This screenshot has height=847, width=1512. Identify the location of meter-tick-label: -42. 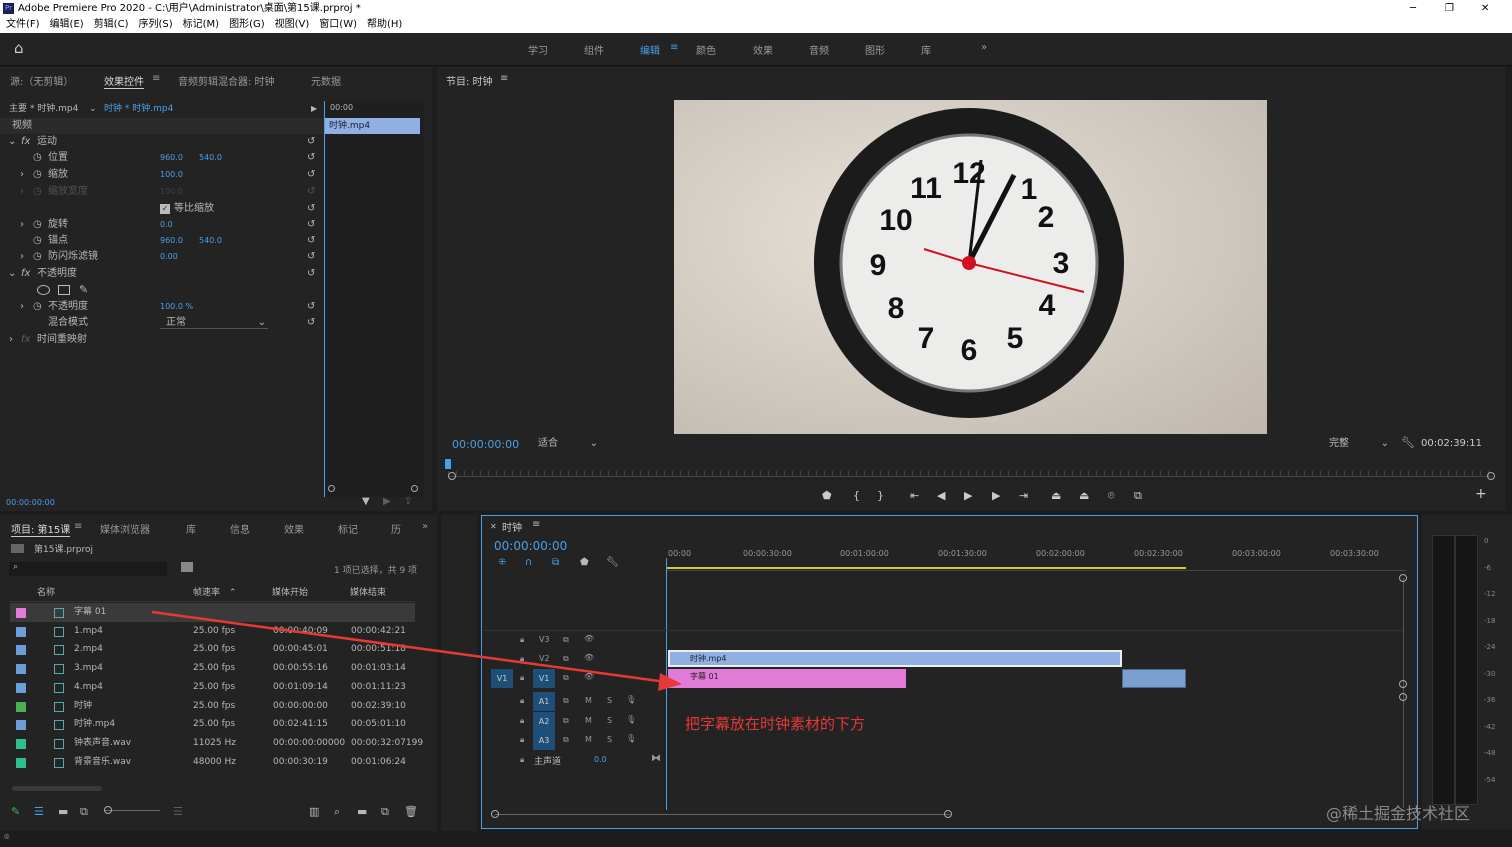
(1490, 726).